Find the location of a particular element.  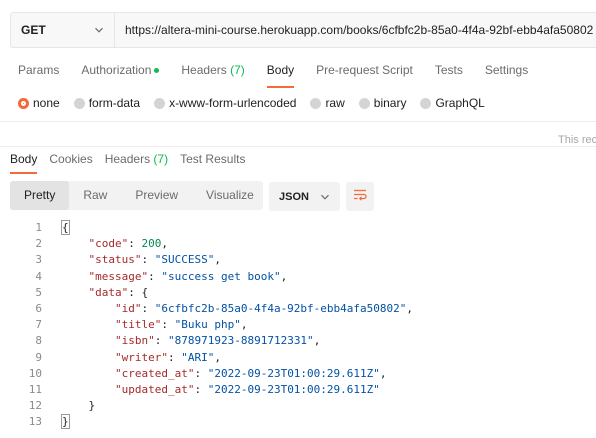

json-key: "data" is located at coordinates (108, 292).